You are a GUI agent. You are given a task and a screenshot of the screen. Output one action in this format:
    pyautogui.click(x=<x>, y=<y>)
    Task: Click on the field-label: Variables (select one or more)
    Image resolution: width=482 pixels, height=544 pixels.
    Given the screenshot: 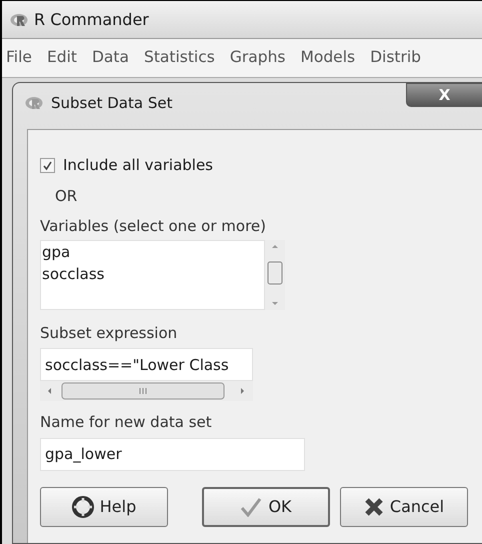 What is the action you would take?
    pyautogui.click(x=153, y=226)
    